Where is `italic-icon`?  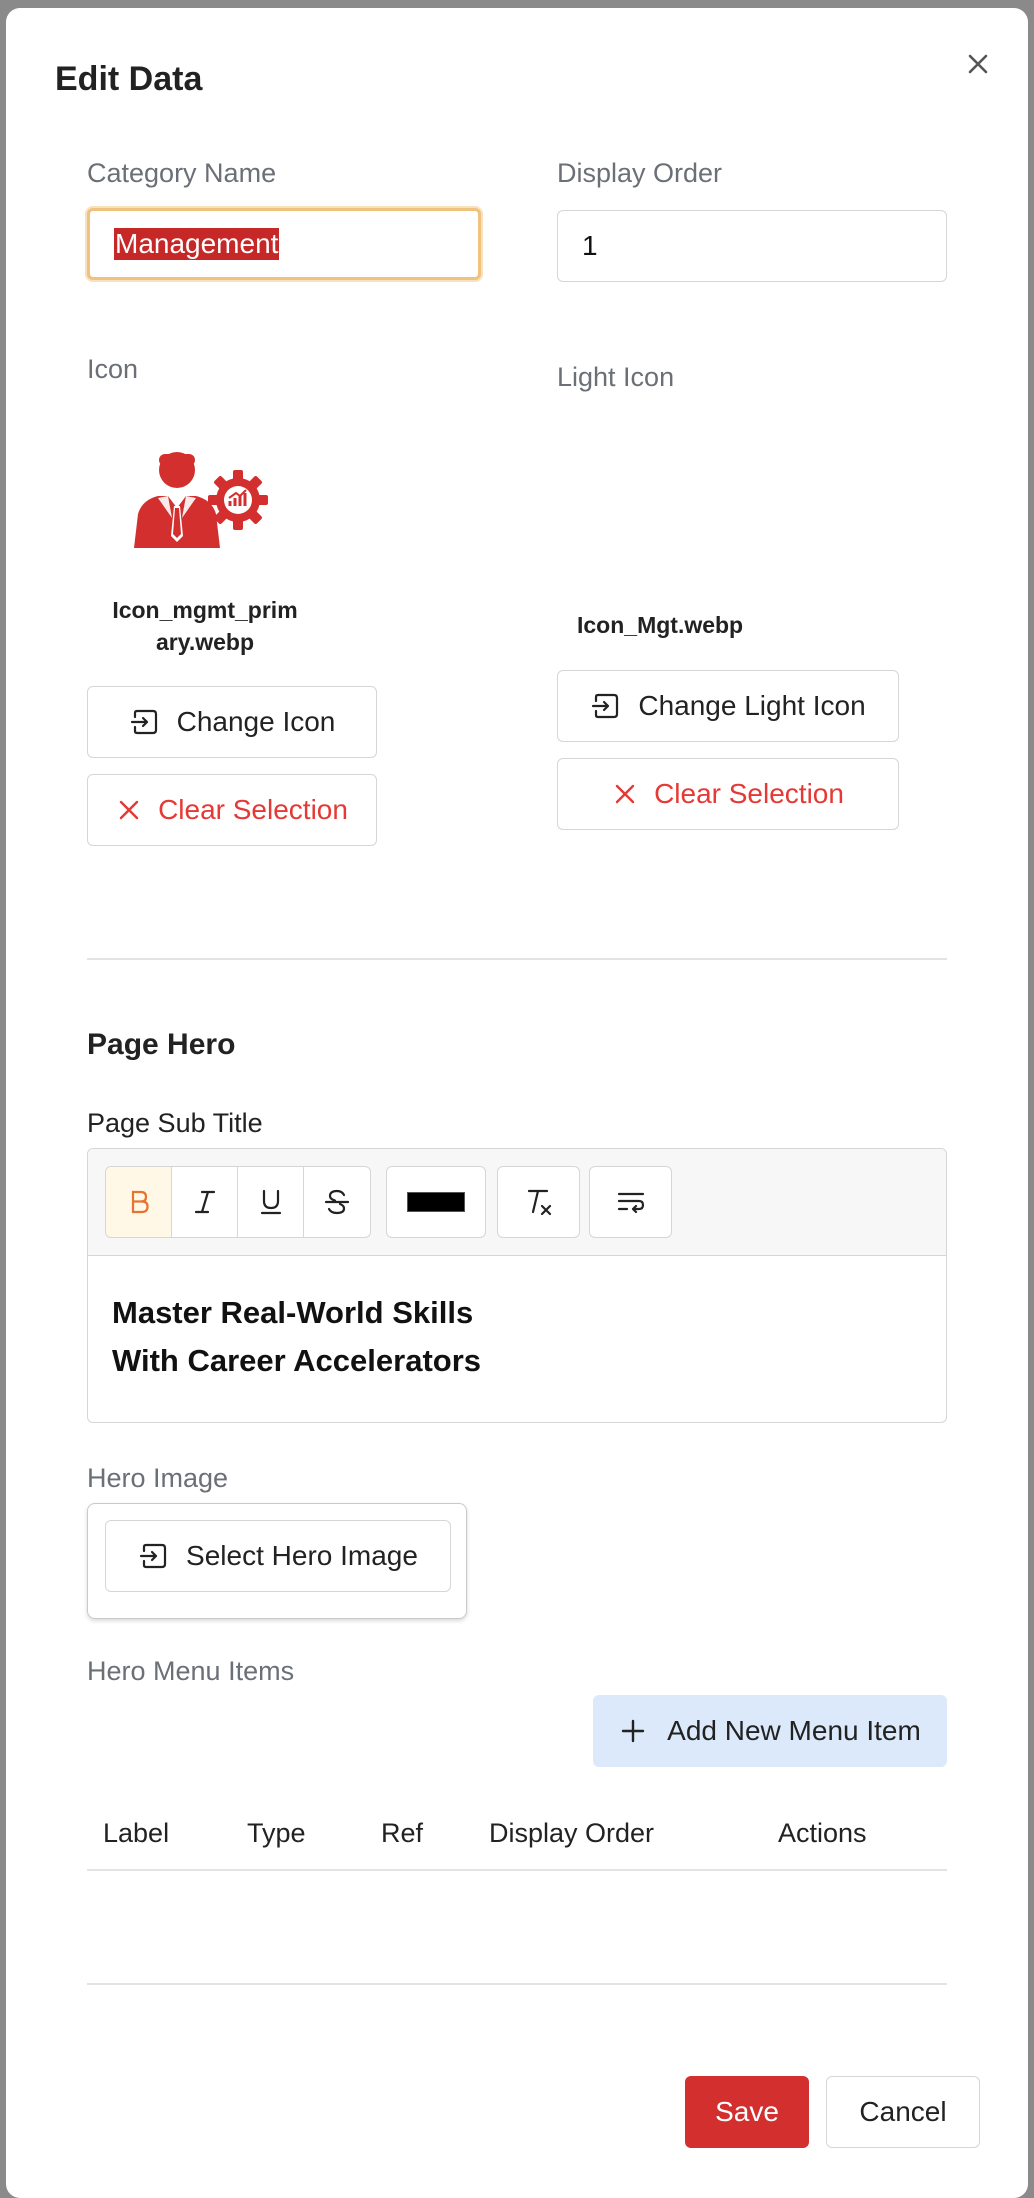
italic-icon is located at coordinates (204, 1202).